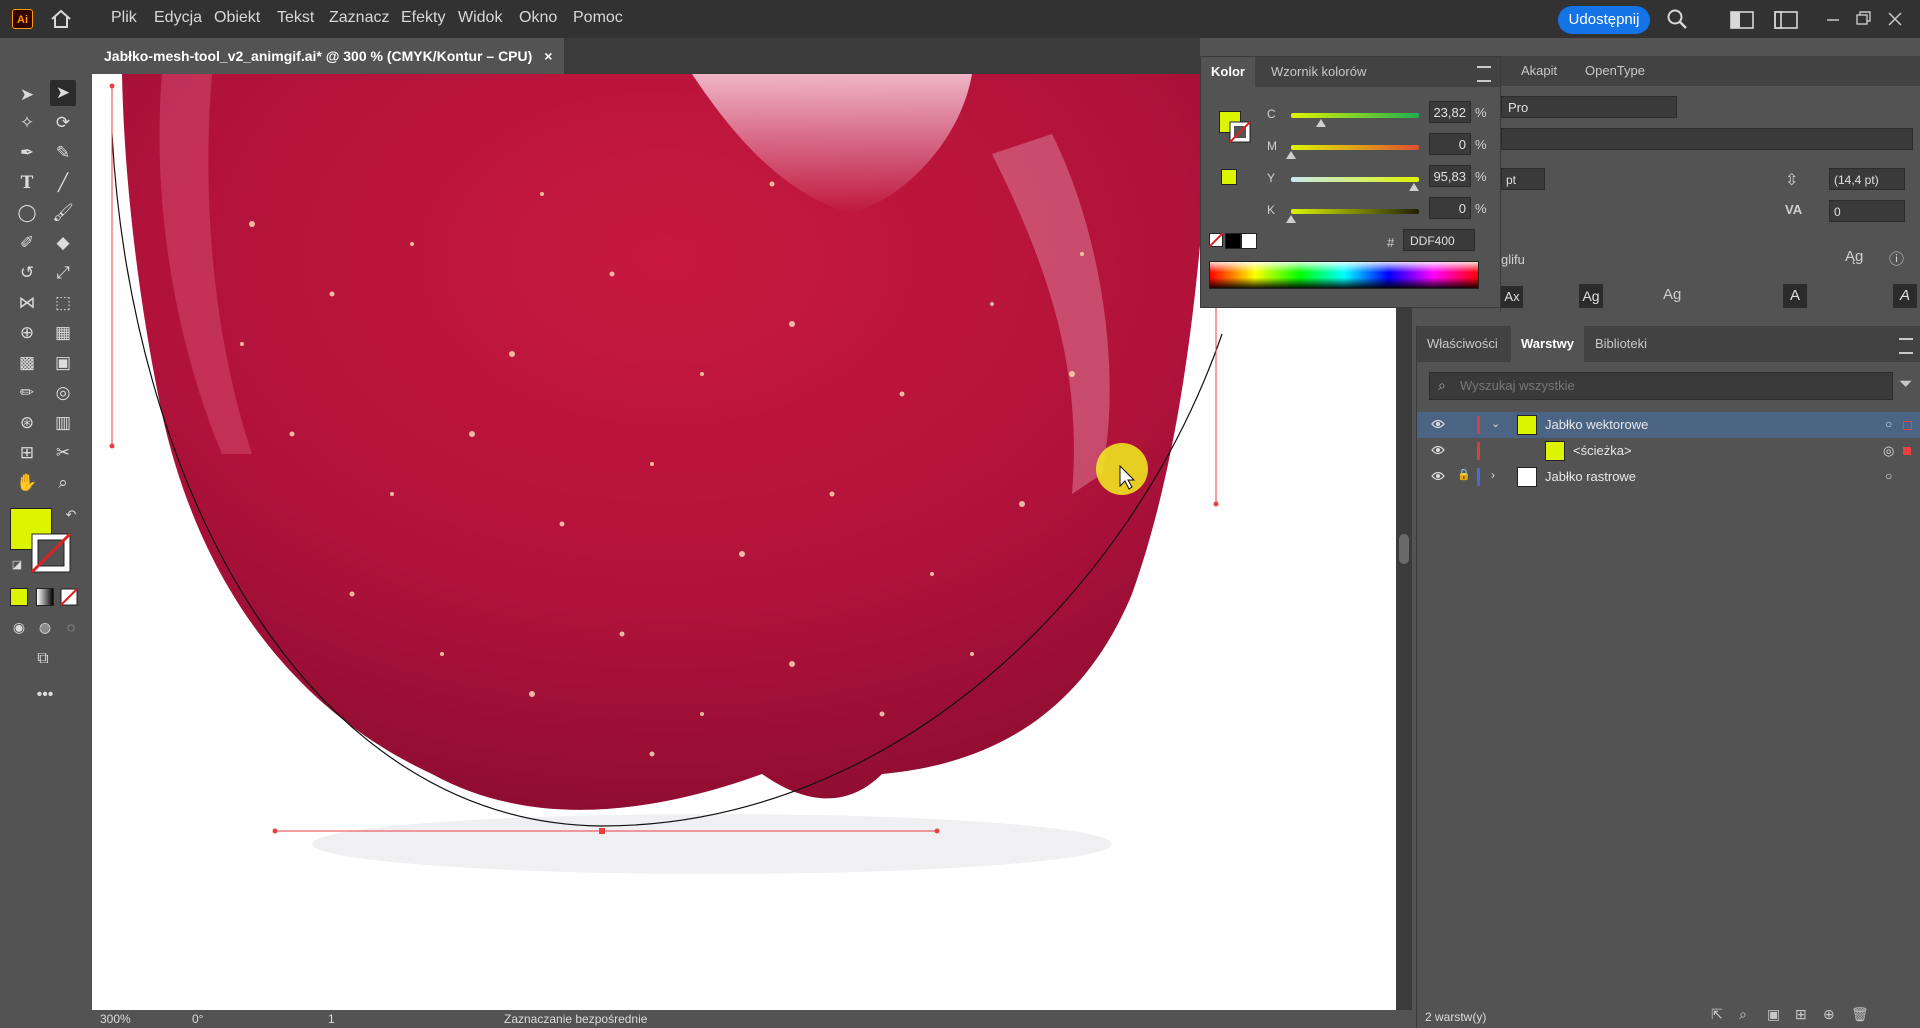 The image size is (1920, 1028). What do you see at coordinates (1743, 1014) in the screenshot?
I see `locate-object-icon: ⌕` at bounding box center [1743, 1014].